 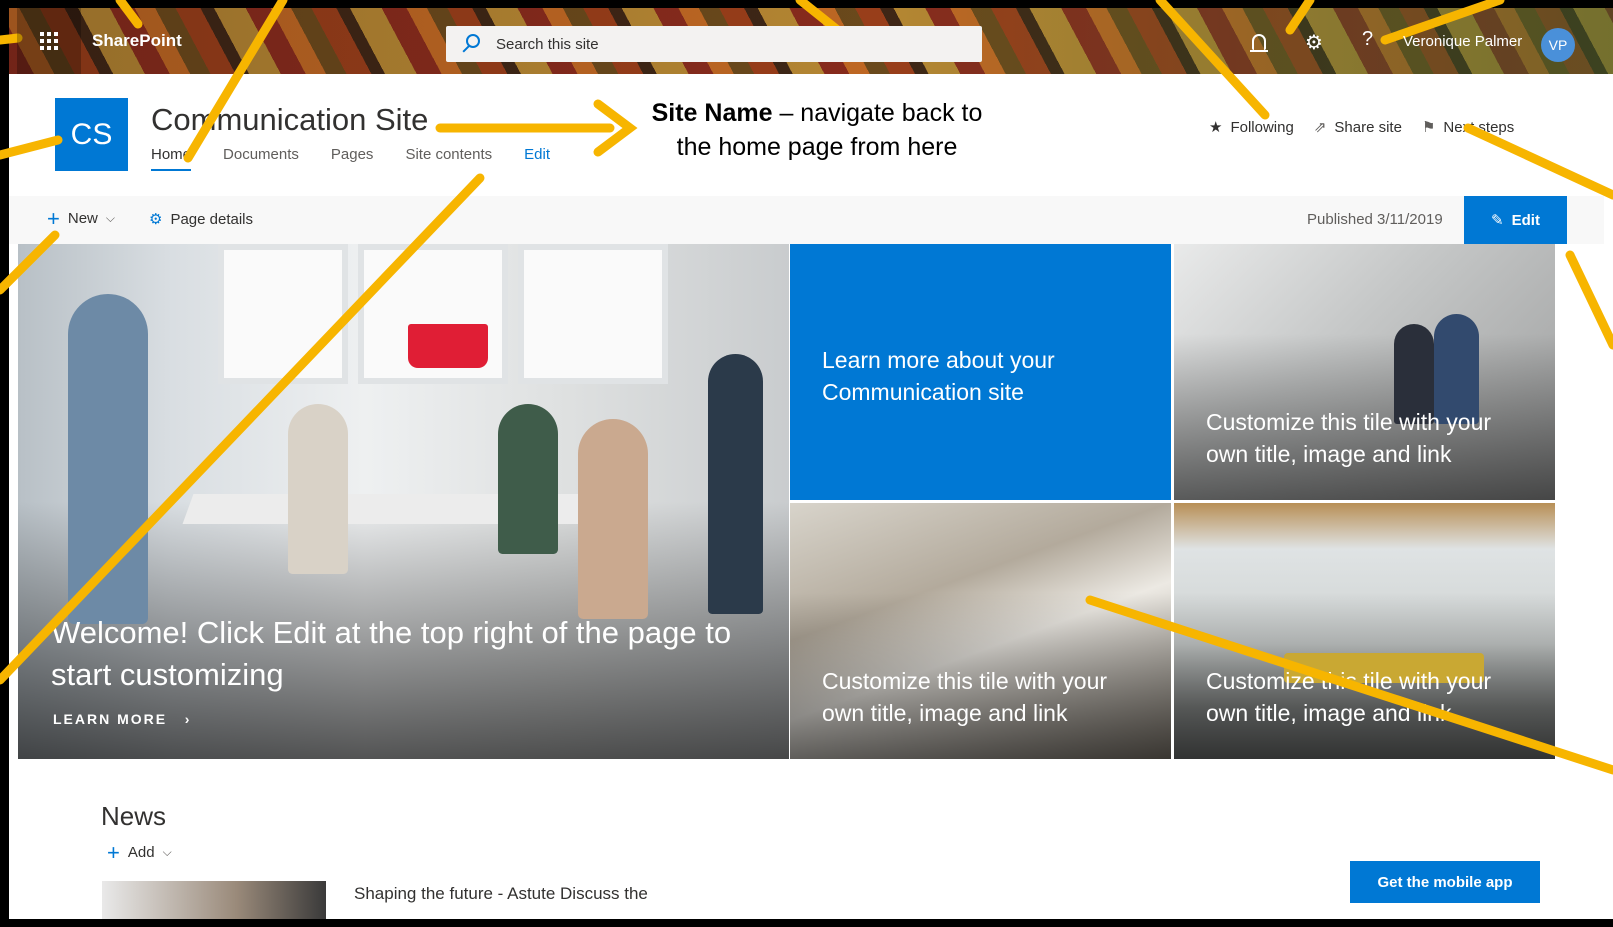 I want to click on hero-tile-blue: Learn more about your Communication site, so click(x=980, y=372).